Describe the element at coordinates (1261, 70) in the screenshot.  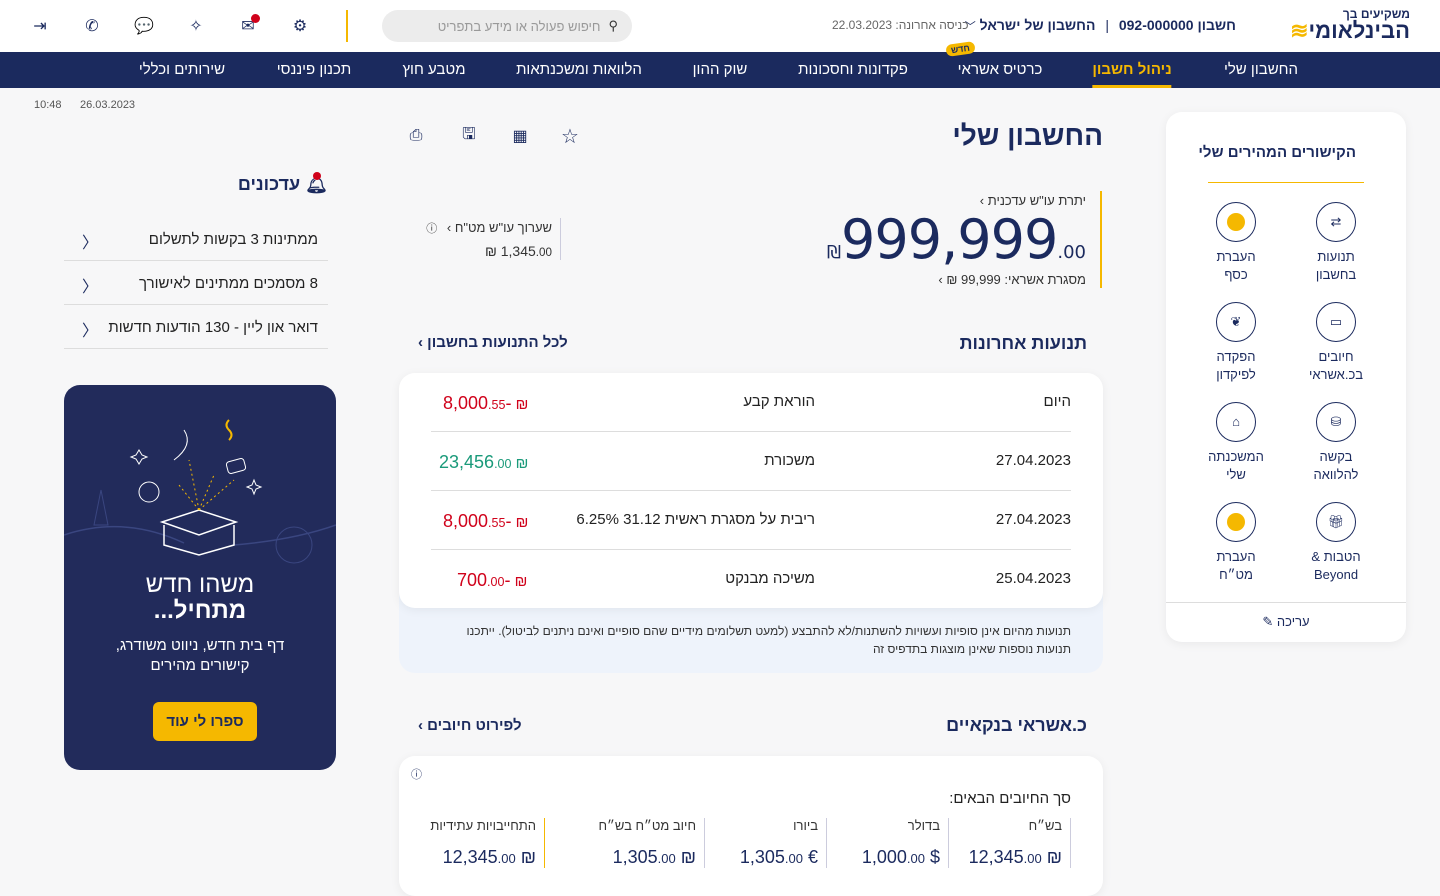
I see `nav-my-account: החשבון שלי` at that location.